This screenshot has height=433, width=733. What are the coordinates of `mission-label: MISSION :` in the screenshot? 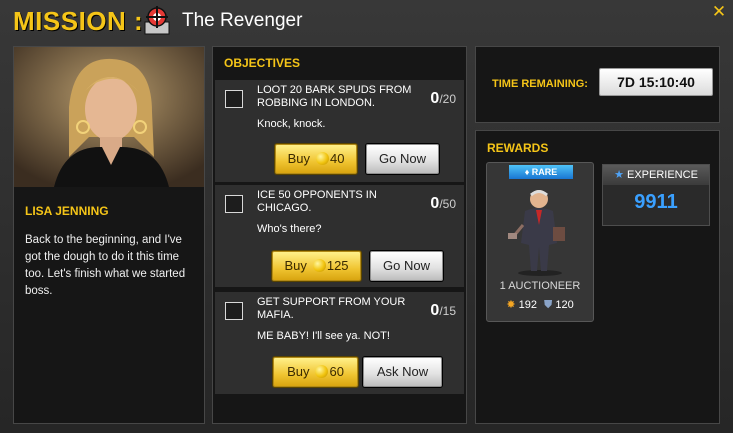 It's located at (78, 21).